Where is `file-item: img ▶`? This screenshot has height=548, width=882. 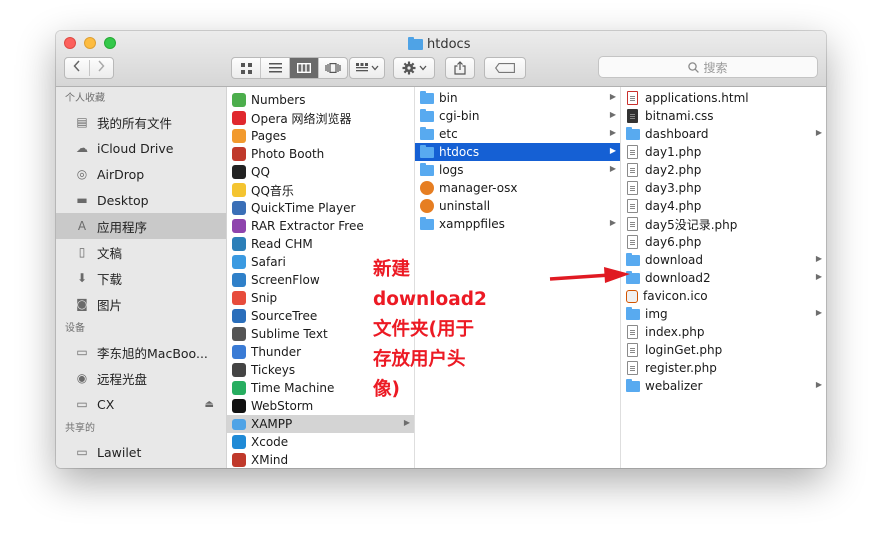
file-item: img ▶ is located at coordinates (723, 314).